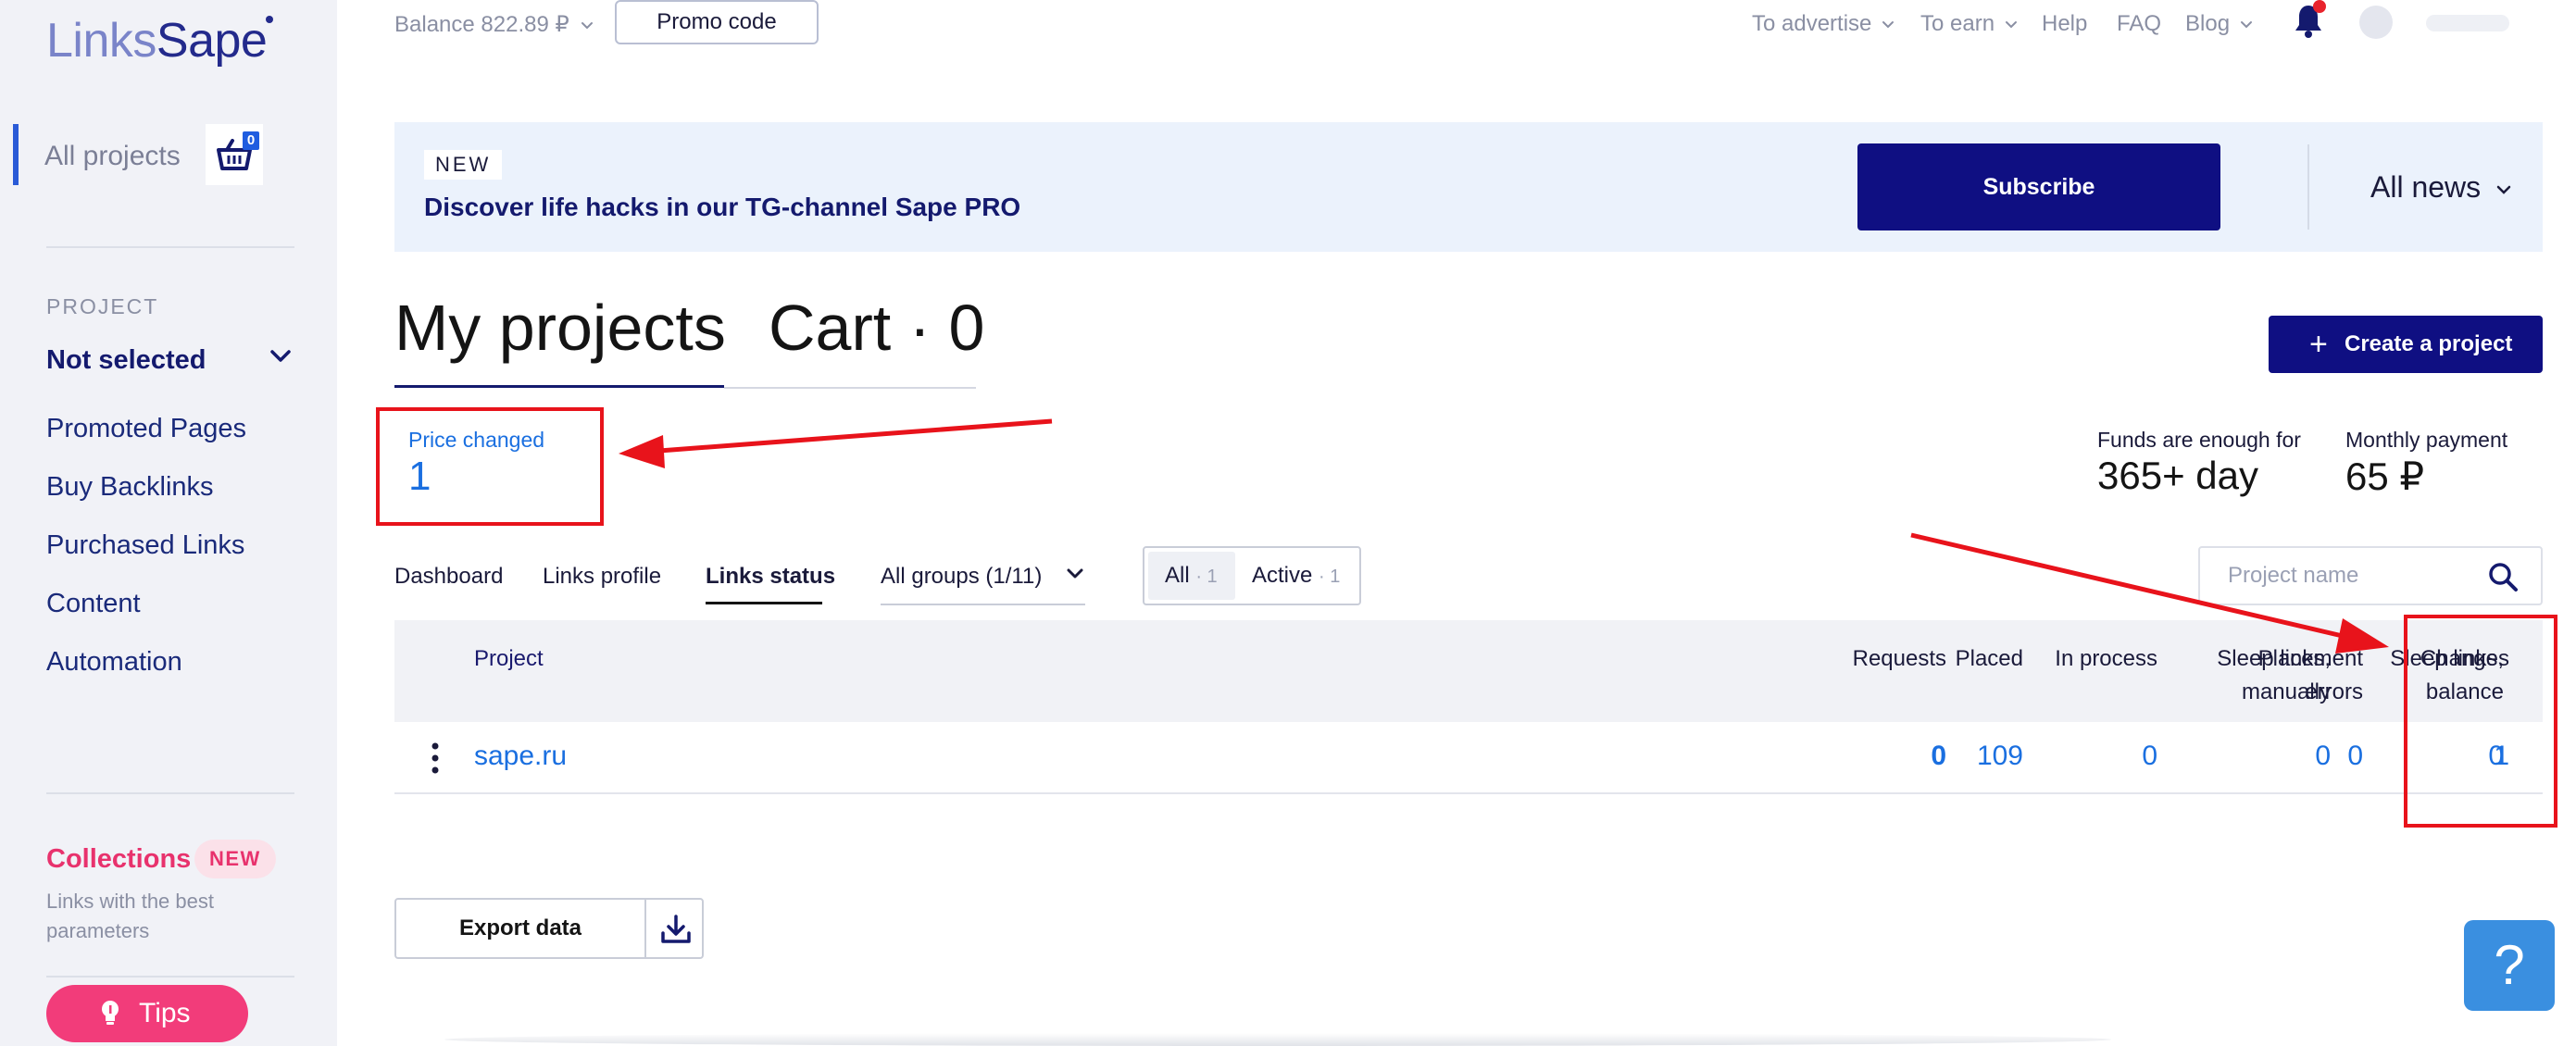 This screenshot has width=2576, height=1046. I want to click on annotation-arrow-price-changed, so click(836, 443).